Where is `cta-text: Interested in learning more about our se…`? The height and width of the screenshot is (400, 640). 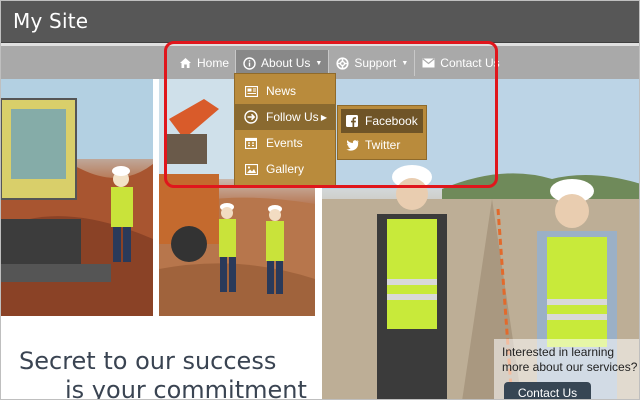
cta-text: Interested in learning more about our se… is located at coordinates (570, 359).